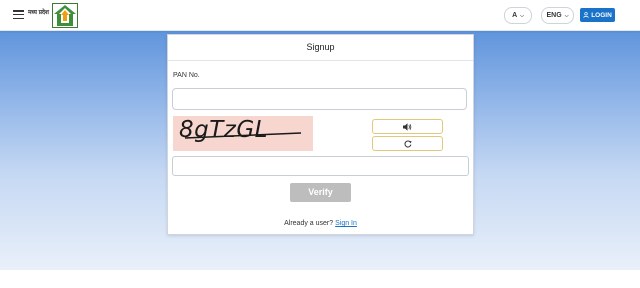  What do you see at coordinates (586, 15) in the screenshot?
I see `user-icon` at bounding box center [586, 15].